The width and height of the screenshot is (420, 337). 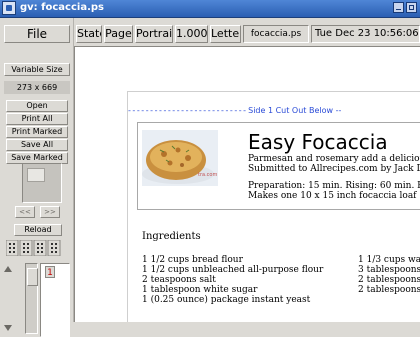 I want to click on ingredient-item: 2 tablespoons c, so click(x=389, y=280).